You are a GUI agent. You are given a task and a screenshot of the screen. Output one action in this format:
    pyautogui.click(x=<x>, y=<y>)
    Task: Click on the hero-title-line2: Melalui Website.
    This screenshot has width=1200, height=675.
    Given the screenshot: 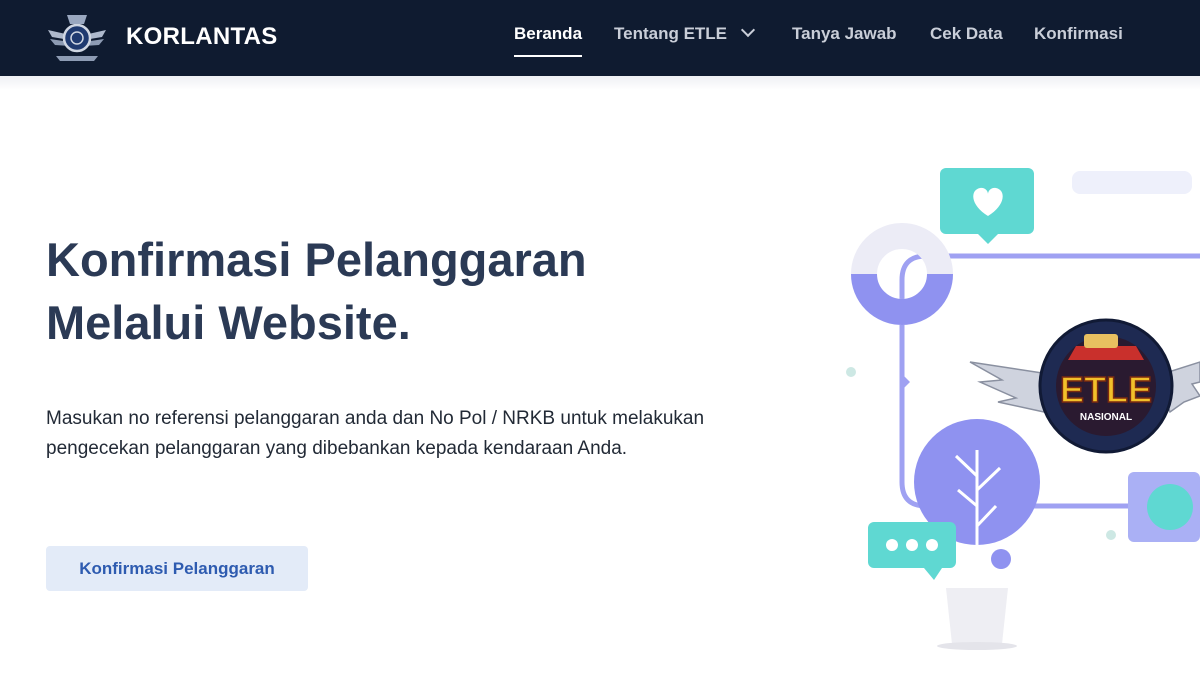 What is the action you would take?
    pyautogui.click(x=228, y=322)
    